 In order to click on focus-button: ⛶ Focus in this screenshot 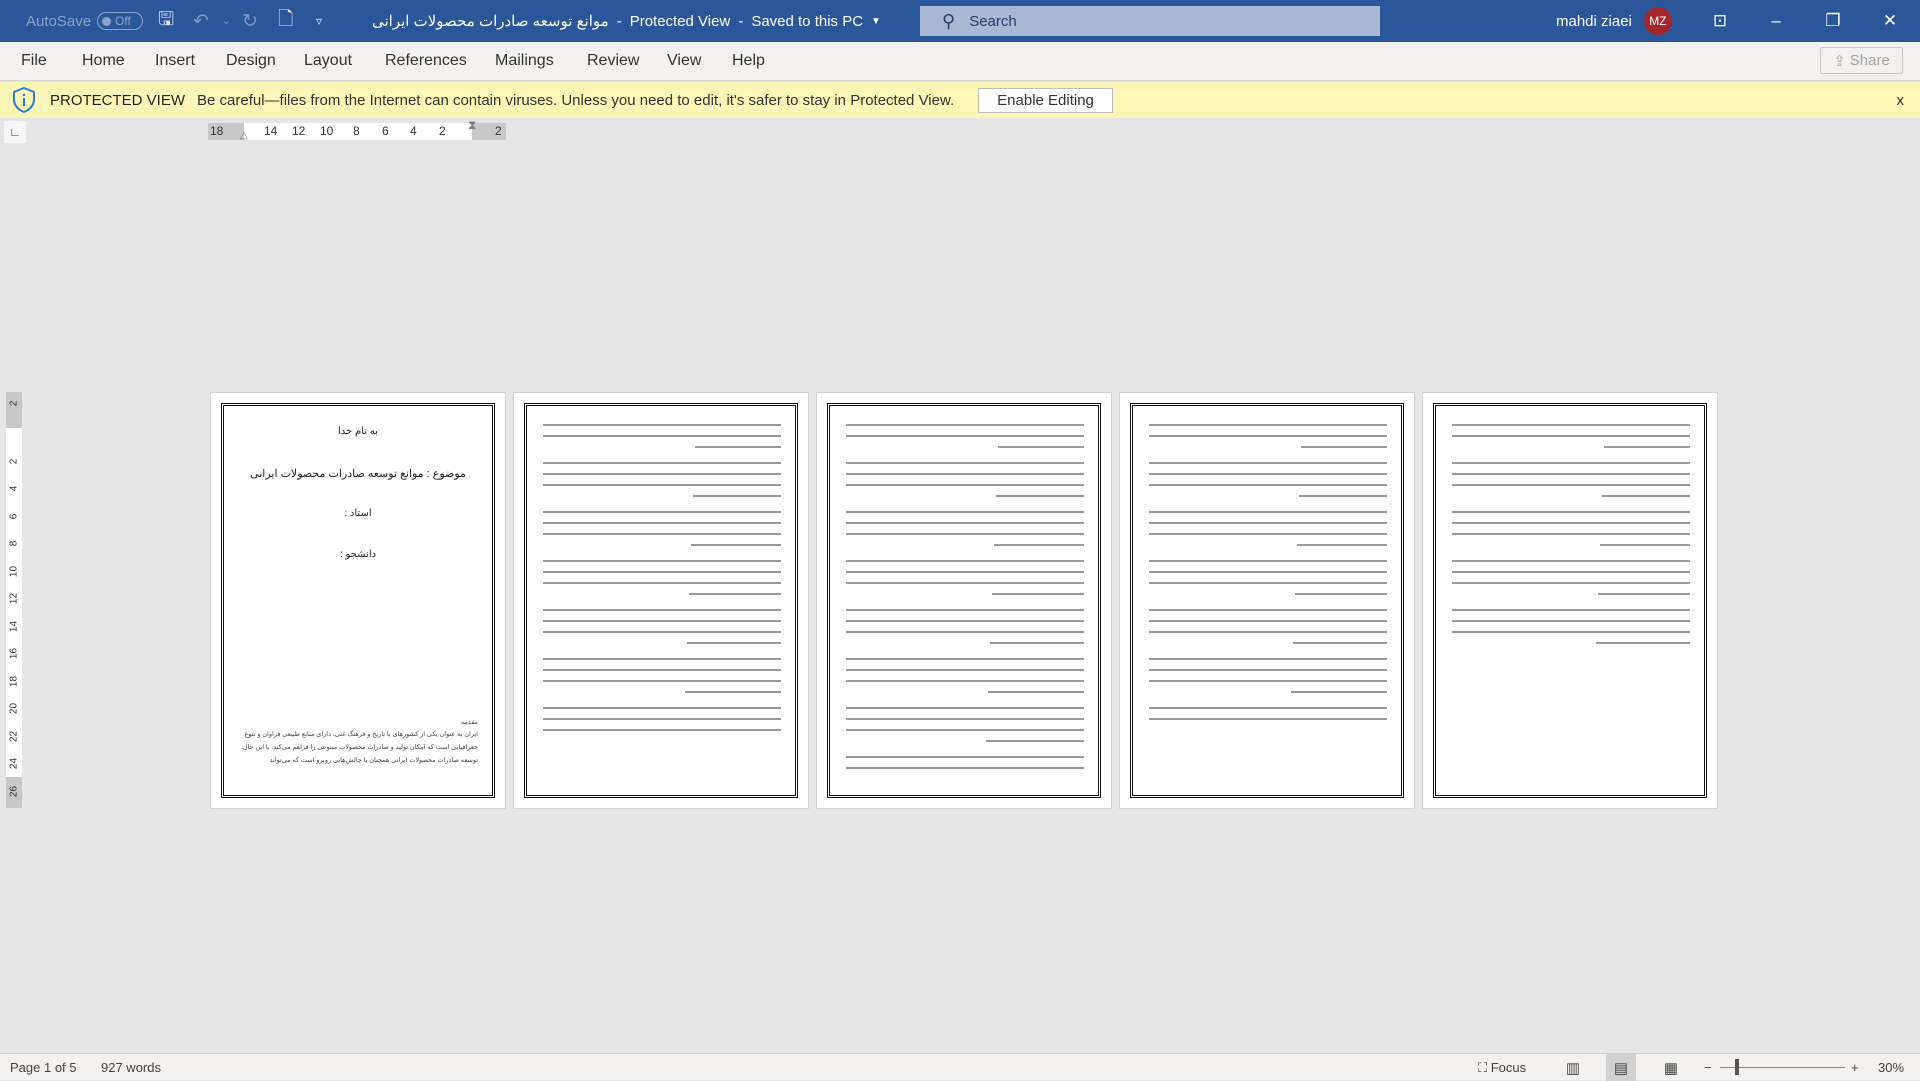, I will do `click(1502, 1068)`.